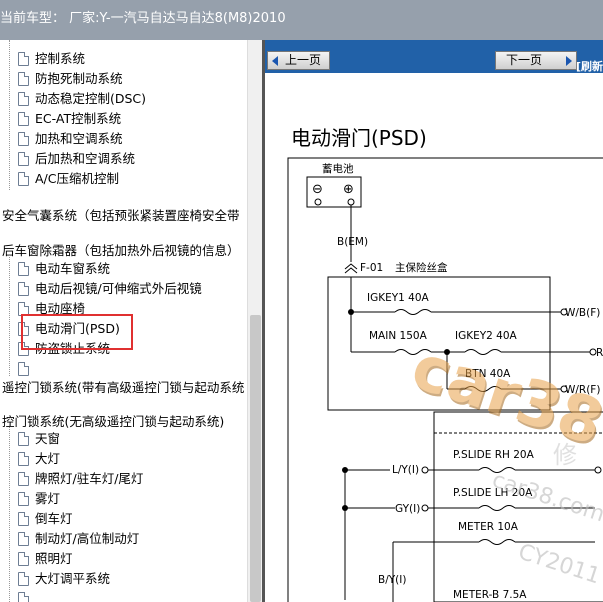  Describe the element at coordinates (77, 178) in the screenshot. I see `tree-item-label: A/C压缩机控制` at that location.